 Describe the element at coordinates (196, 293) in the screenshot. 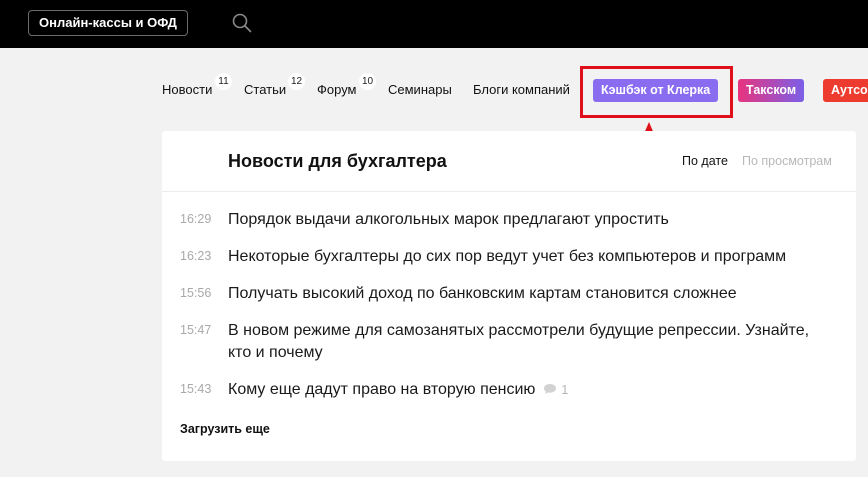

I see `news-time: 15:56` at that location.